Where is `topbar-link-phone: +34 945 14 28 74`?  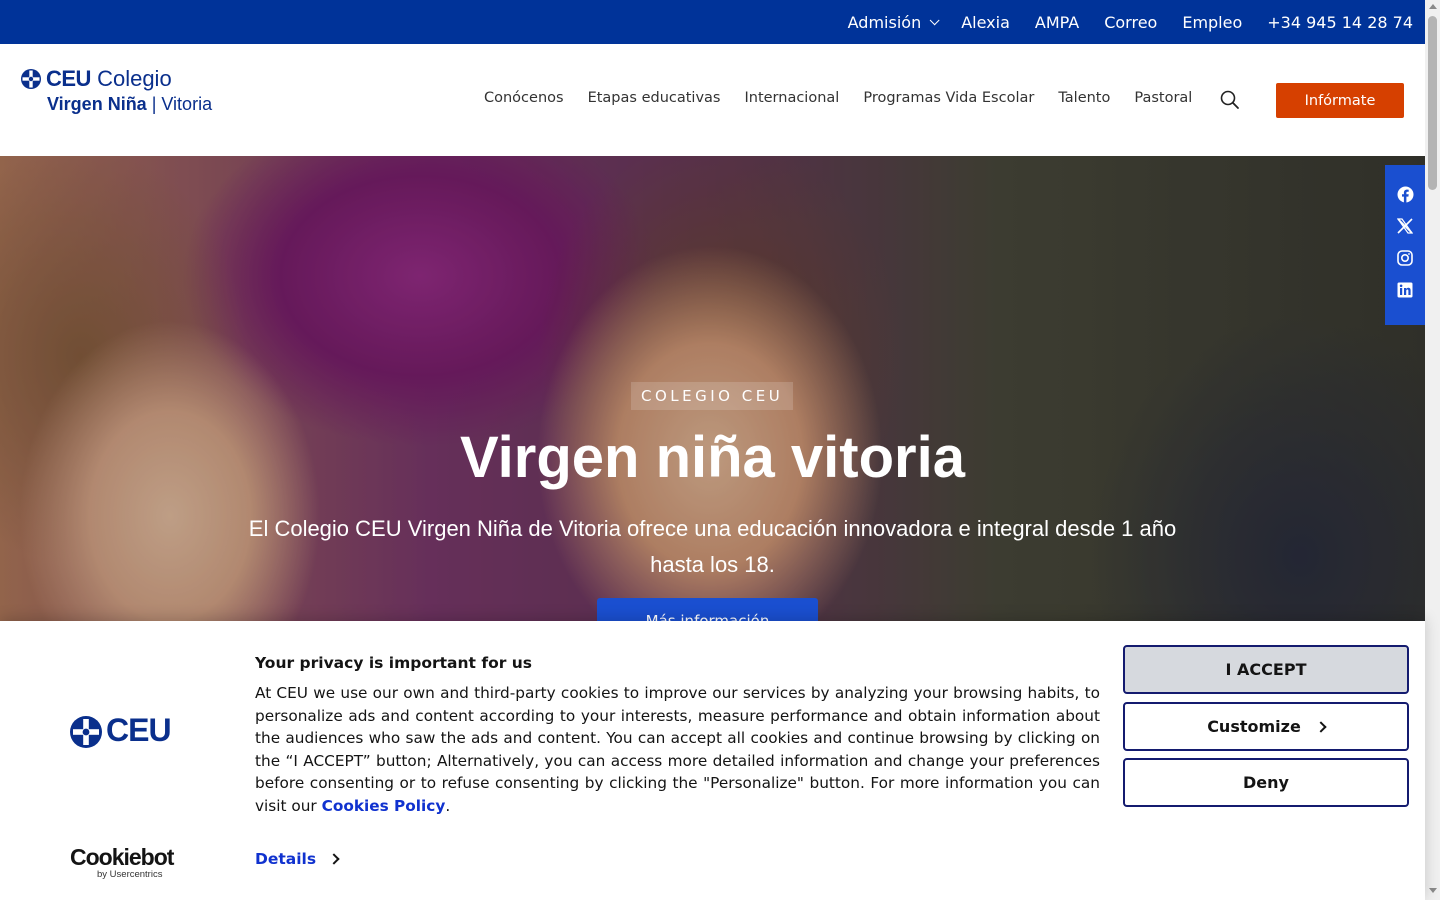 topbar-link-phone: +34 945 14 28 74 is located at coordinates (1340, 22).